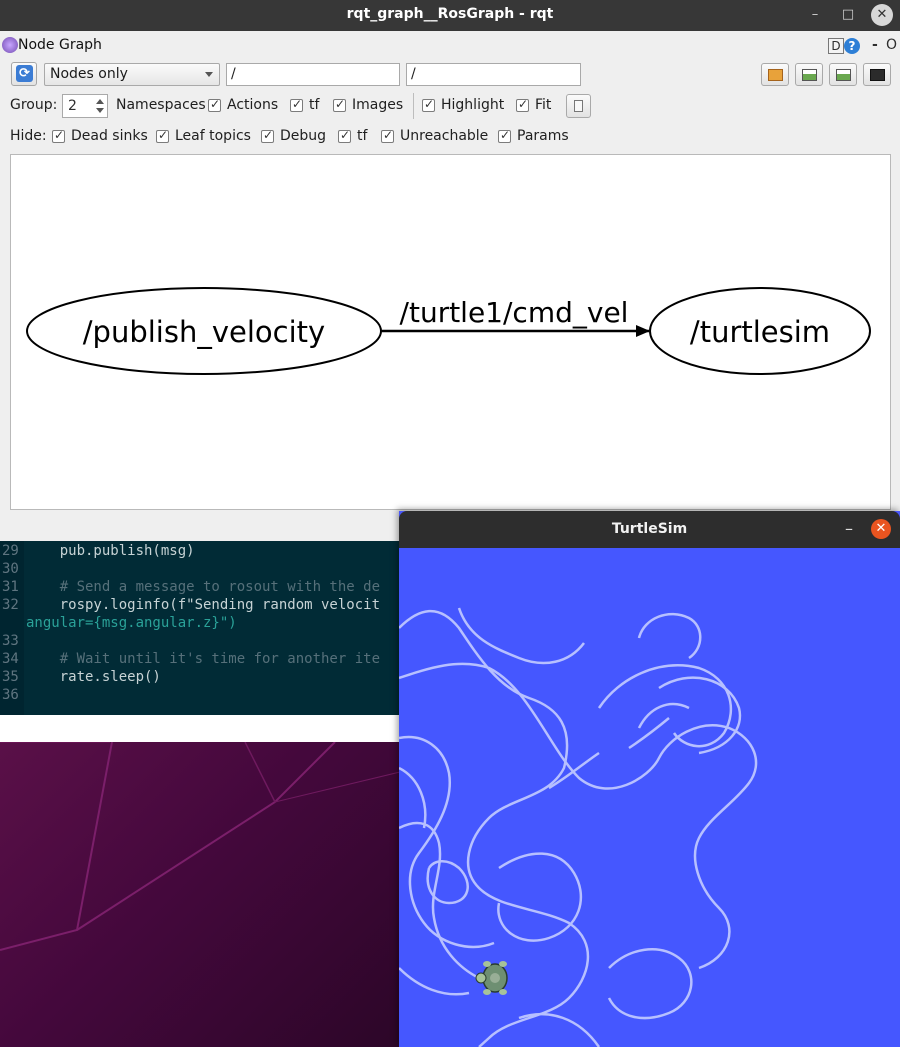 The height and width of the screenshot is (1047, 900). I want to click on graph-mode-select: Nodes only, so click(132, 74).